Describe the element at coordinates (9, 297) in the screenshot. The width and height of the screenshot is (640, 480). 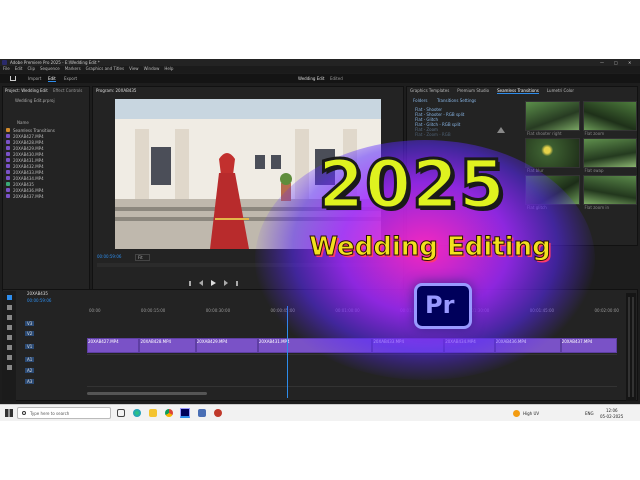
I see `selection-tool-icon` at that location.